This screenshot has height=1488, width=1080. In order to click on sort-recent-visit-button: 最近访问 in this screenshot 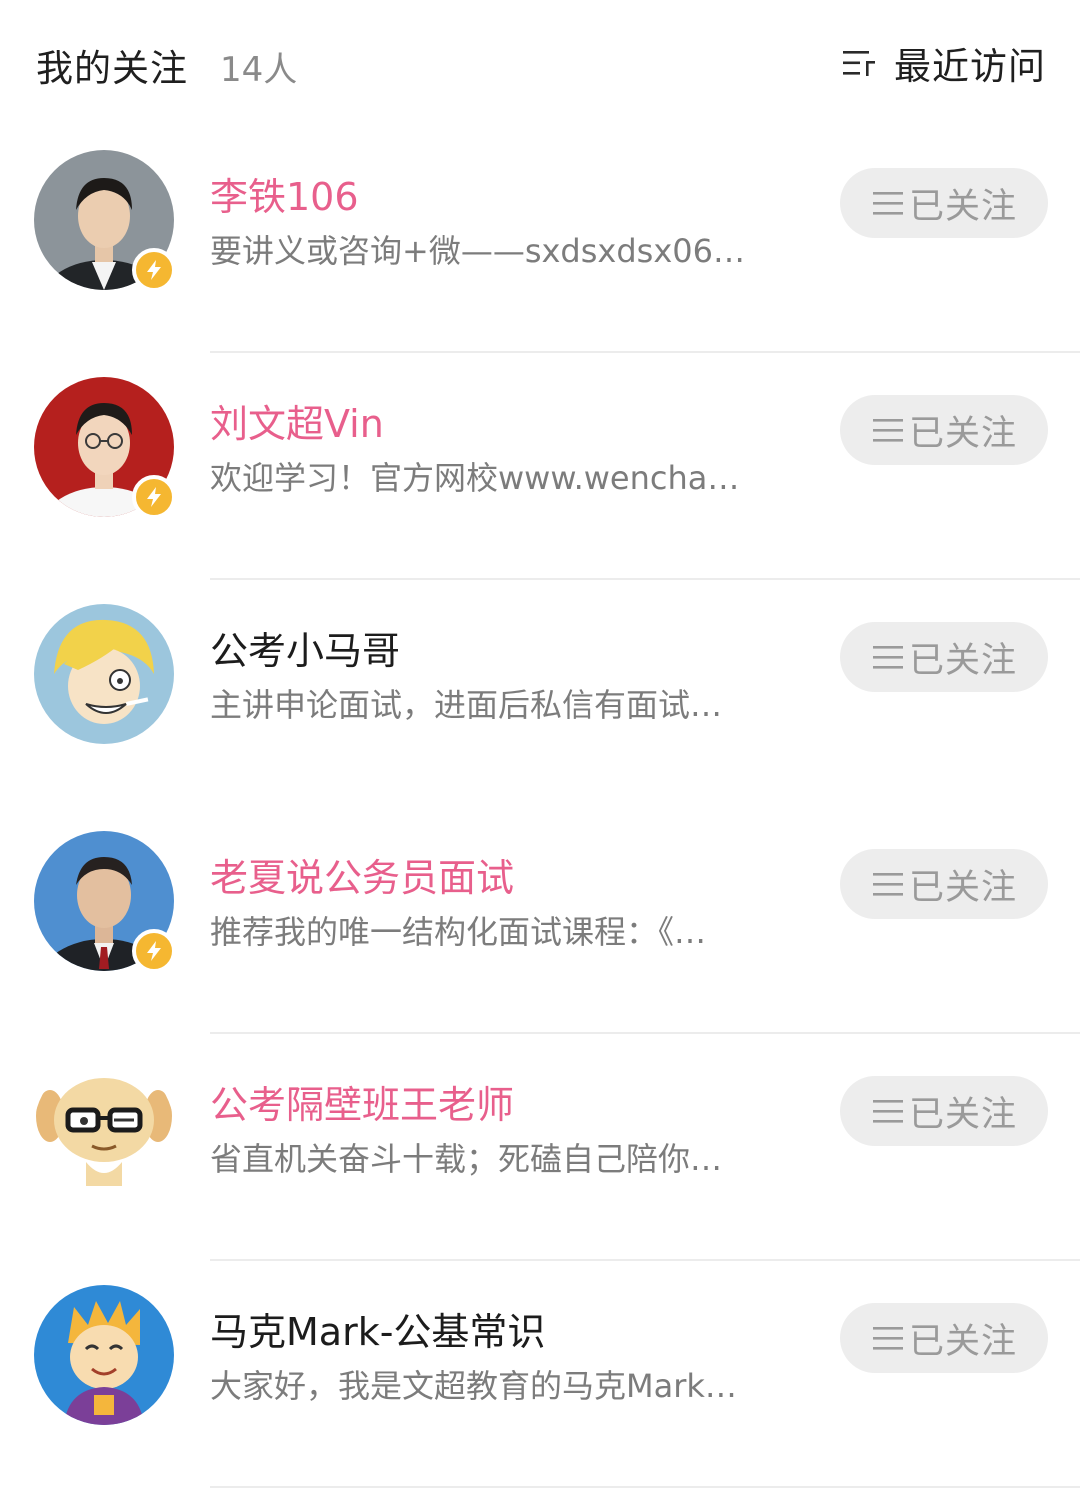, I will do `click(944, 63)`.